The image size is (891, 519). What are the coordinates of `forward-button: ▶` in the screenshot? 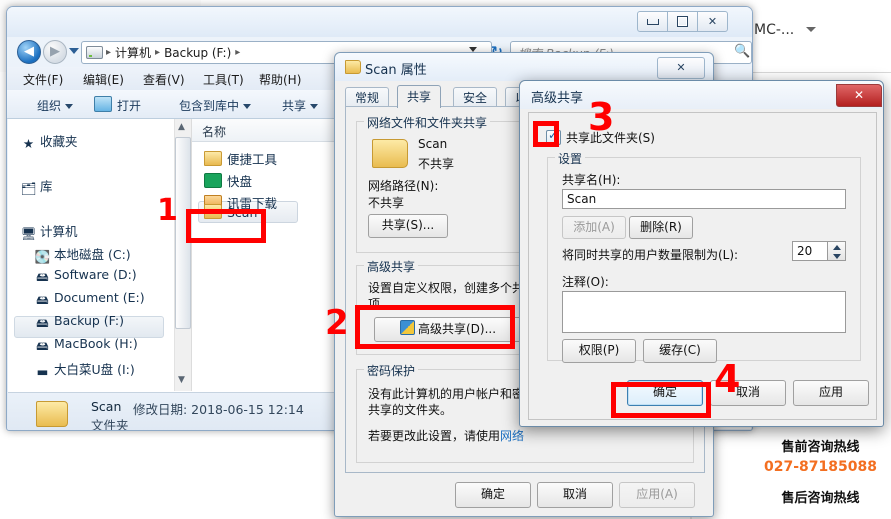 It's located at (55, 52).